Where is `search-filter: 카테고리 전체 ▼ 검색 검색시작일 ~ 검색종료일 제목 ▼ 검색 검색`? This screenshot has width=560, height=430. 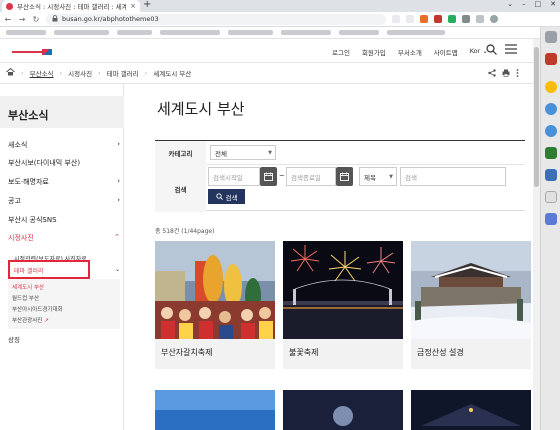
search-filter: 카테고리 전체 ▼ 검색 검색시작일 ~ 검색종료일 제목 ▼ 검색 검색 is located at coordinates (340, 176).